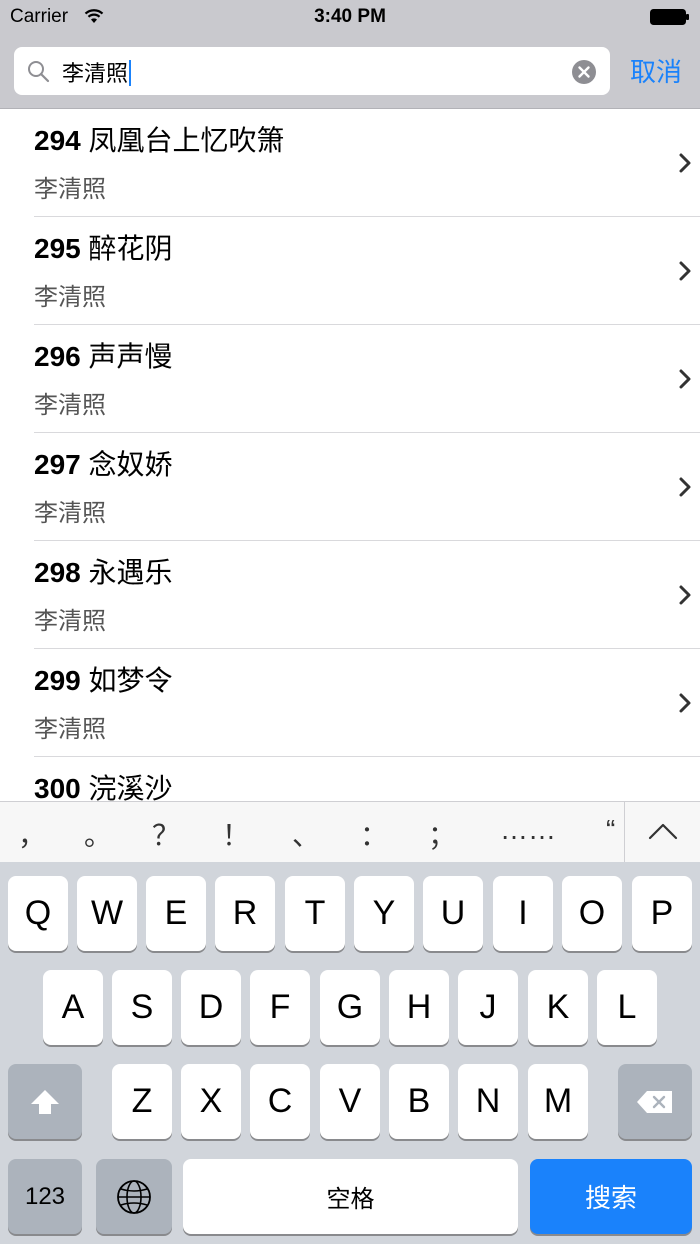 This screenshot has height=1244, width=700. Describe the element at coordinates (57, 140) in the screenshot. I see `item-number: 294` at that location.